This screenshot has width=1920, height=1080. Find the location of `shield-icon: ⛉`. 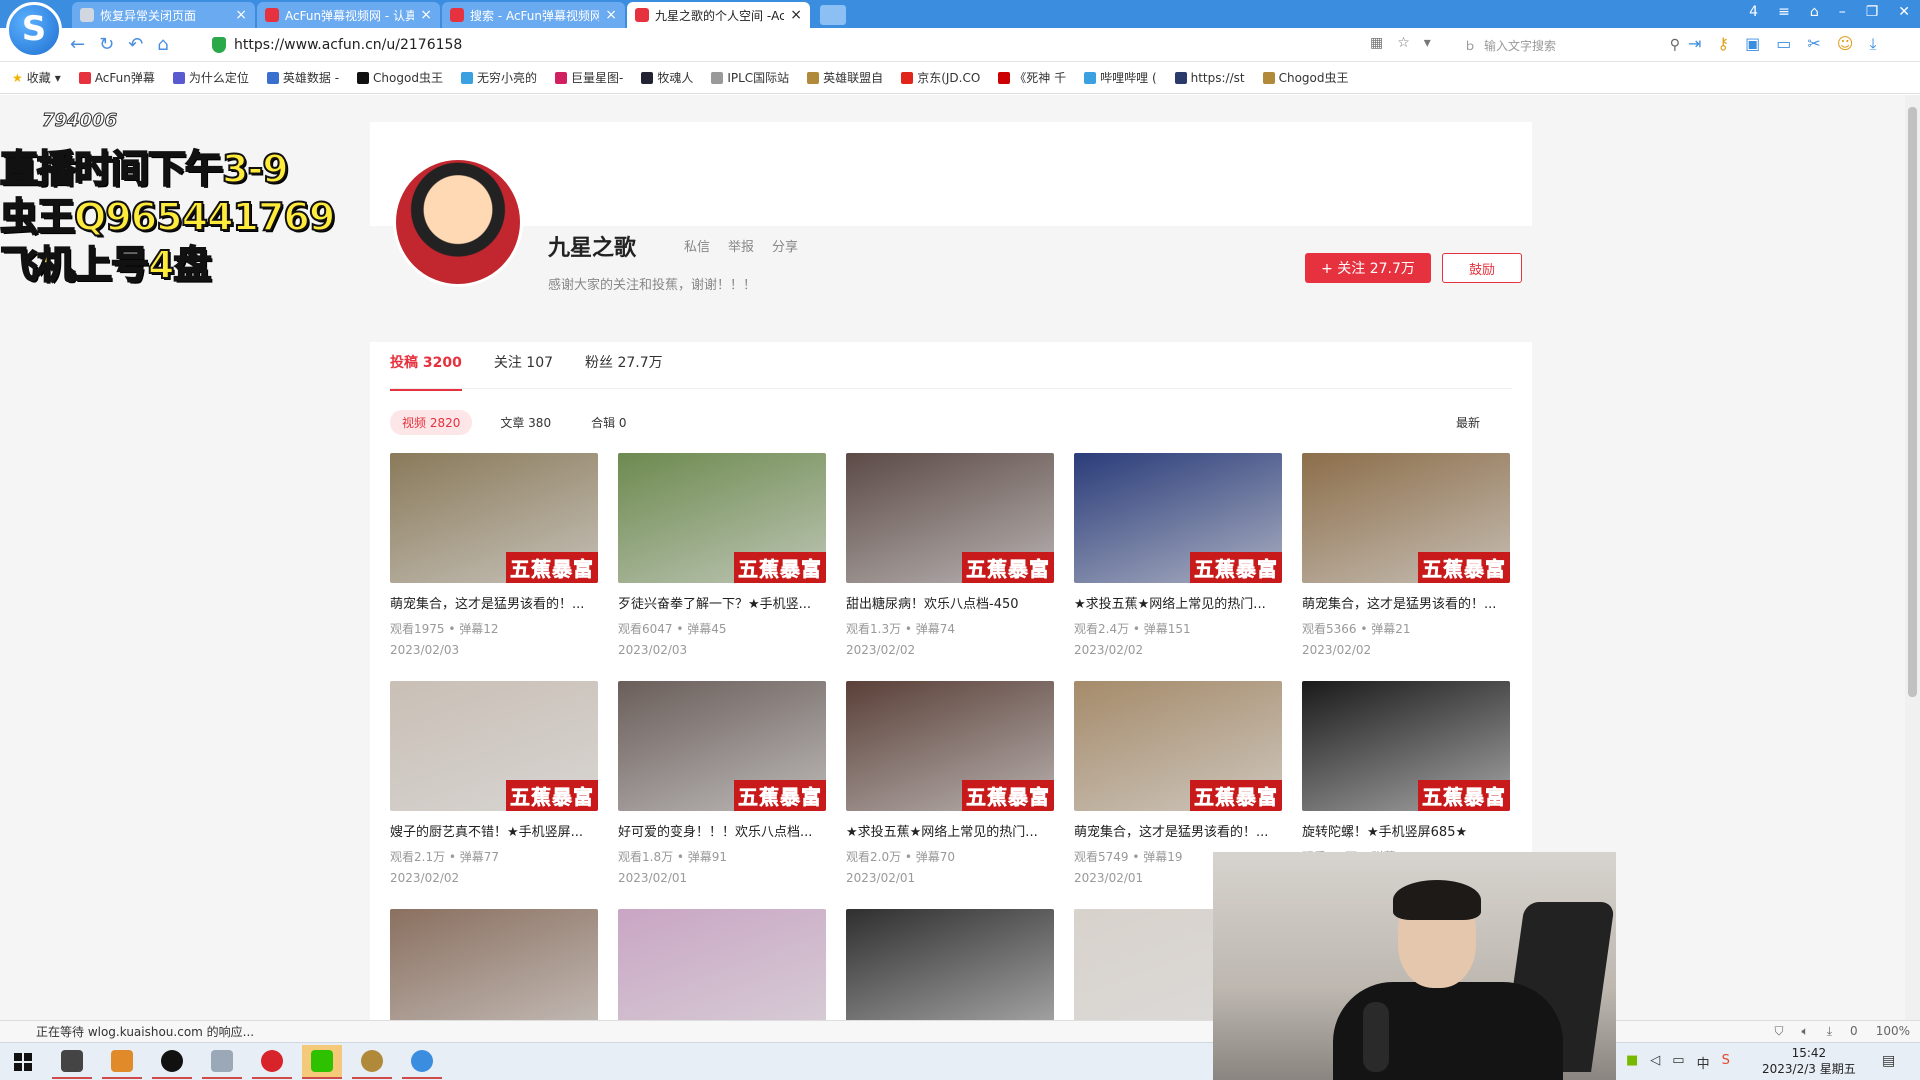

shield-icon: ⛉ is located at coordinates (1779, 1031).